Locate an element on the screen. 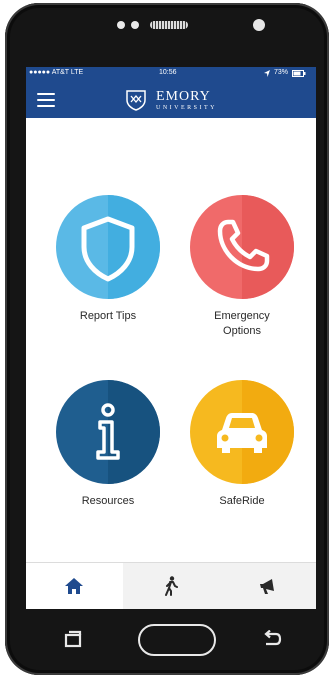  menu-icon is located at coordinates (46, 100).